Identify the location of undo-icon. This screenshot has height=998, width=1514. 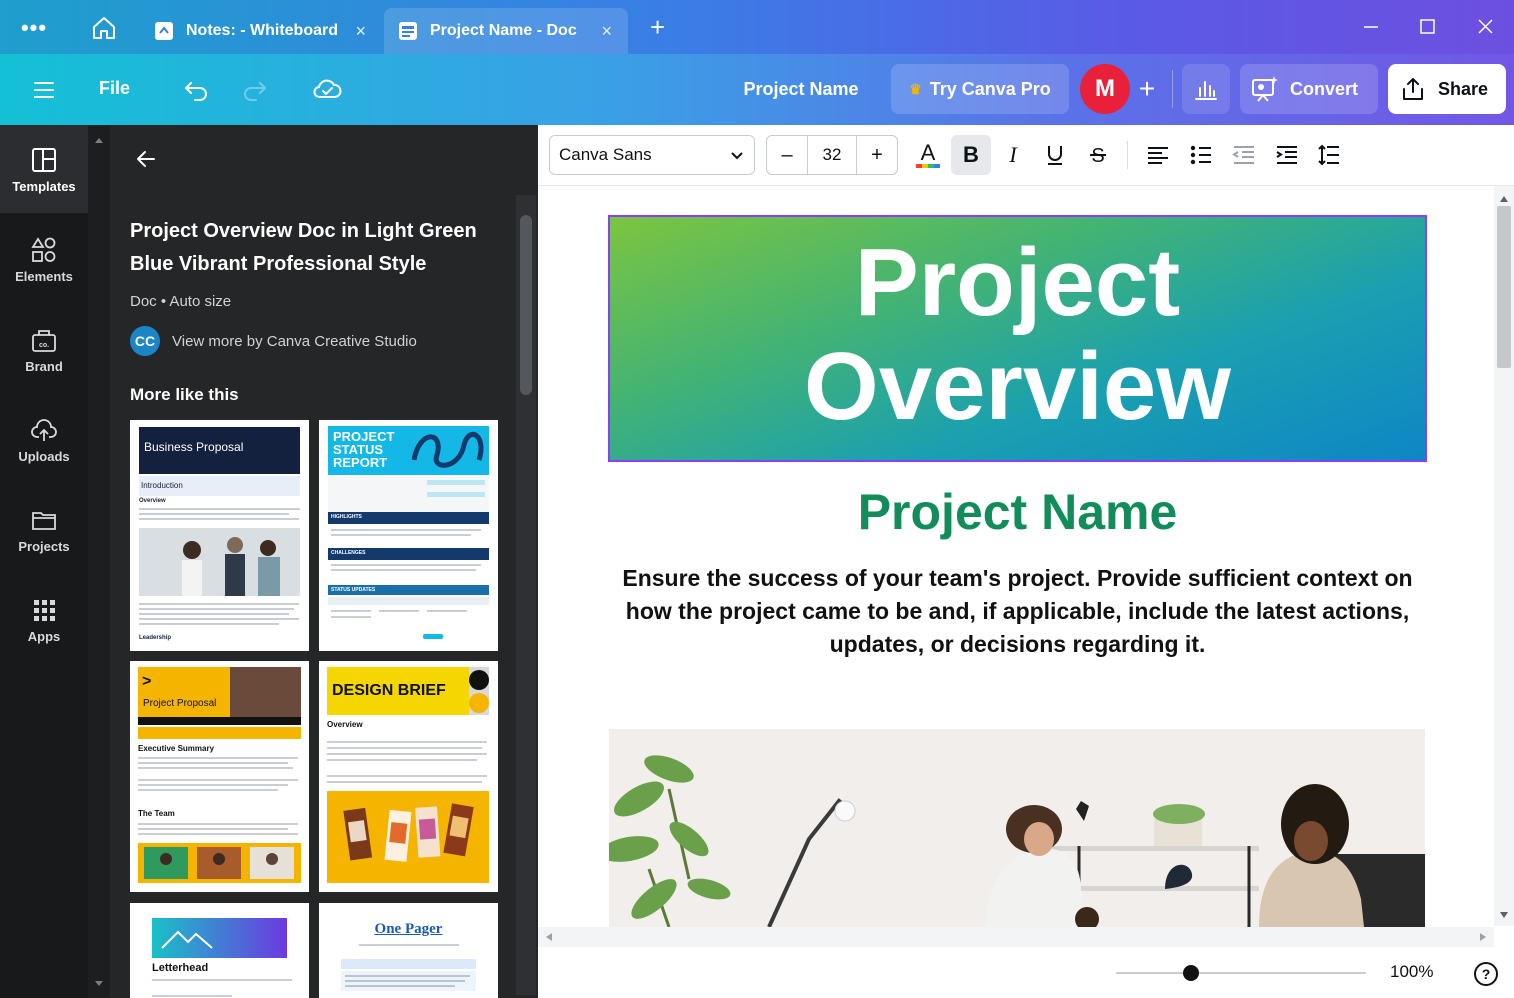
(196, 89).